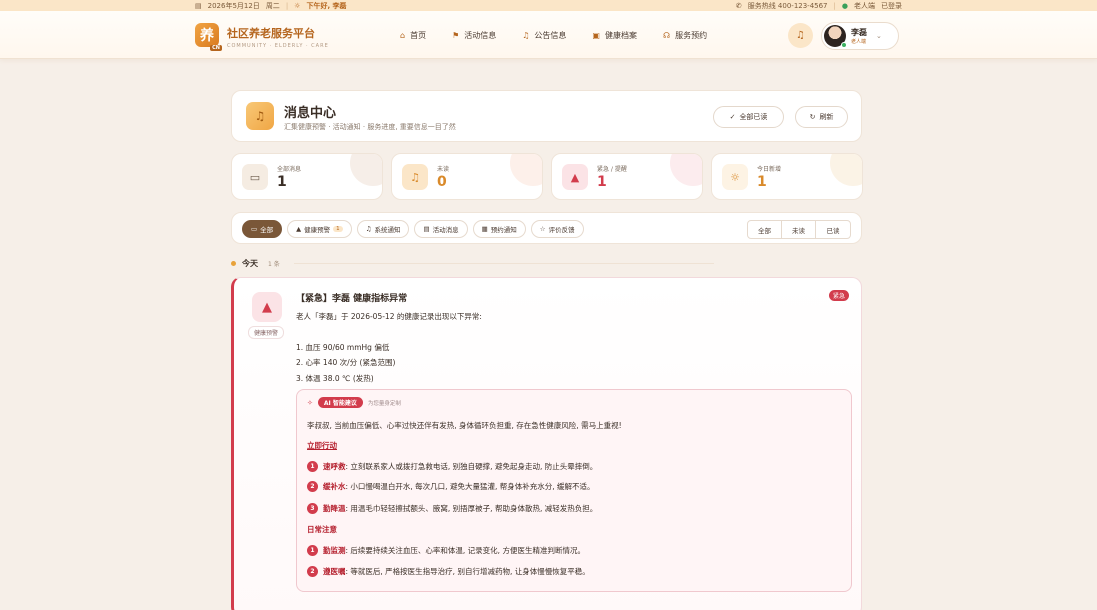  I want to click on nav-item-announcements: ♫ 公告信息, so click(544, 35).